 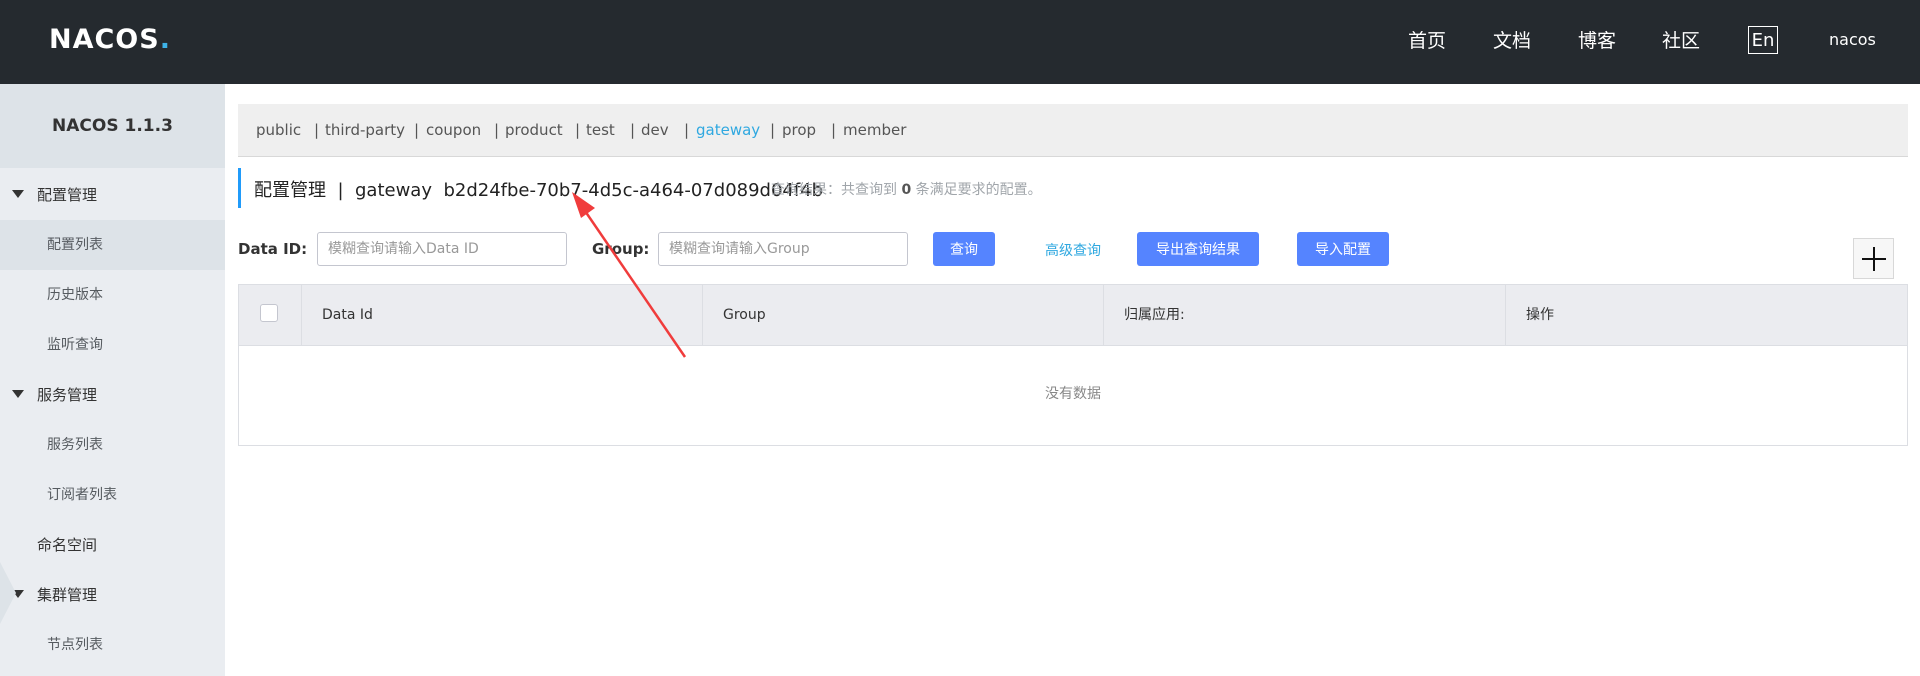 What do you see at coordinates (112, 595) in the screenshot?
I see `sidebar-group-cluster: 集群管理` at bounding box center [112, 595].